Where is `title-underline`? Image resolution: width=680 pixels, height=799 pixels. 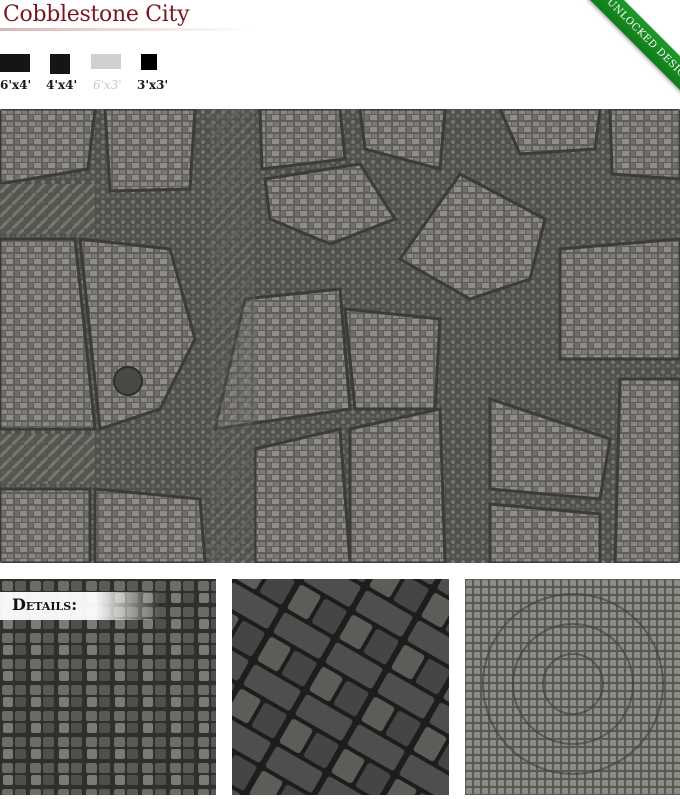
title-underline is located at coordinates (127, 29).